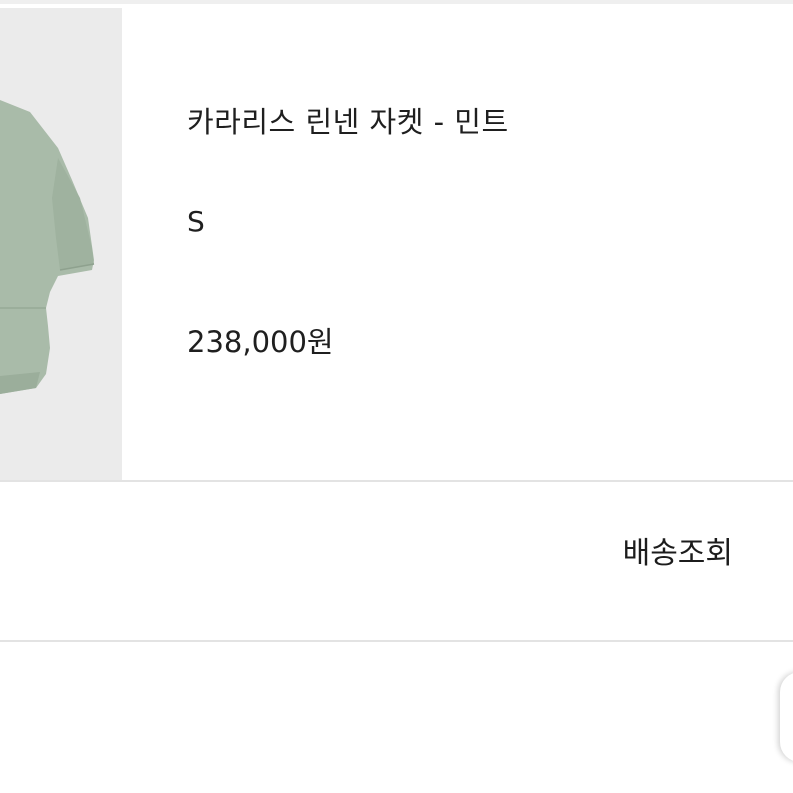 The width and height of the screenshot is (793, 793). Describe the element at coordinates (348, 122) in the screenshot. I see `product-name: 카라리스 린넨 자켓 - 민트` at that location.